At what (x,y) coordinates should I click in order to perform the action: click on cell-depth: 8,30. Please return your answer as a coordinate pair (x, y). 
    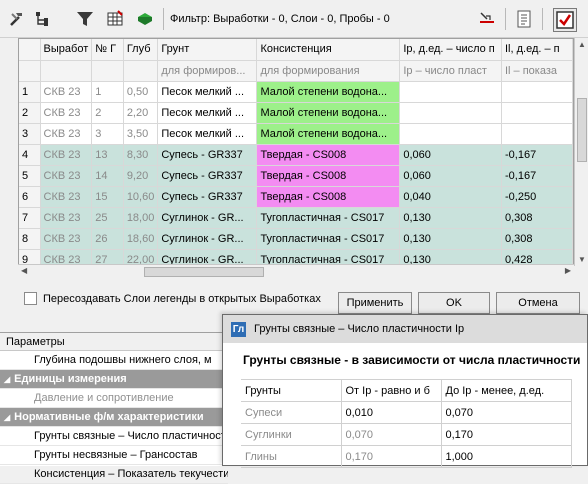
    Looking at the image, I should click on (141, 155).